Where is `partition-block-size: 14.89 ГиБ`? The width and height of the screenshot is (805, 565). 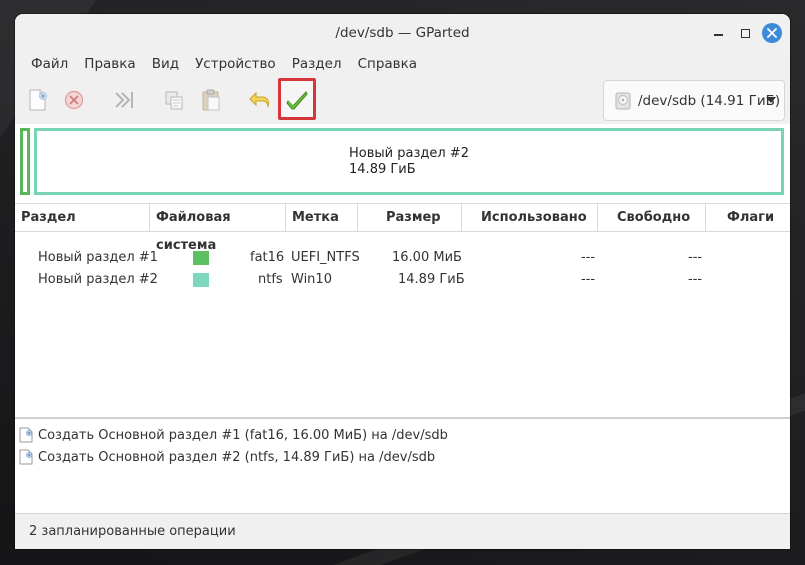
partition-block-size: 14.89 ГиБ is located at coordinates (382, 169).